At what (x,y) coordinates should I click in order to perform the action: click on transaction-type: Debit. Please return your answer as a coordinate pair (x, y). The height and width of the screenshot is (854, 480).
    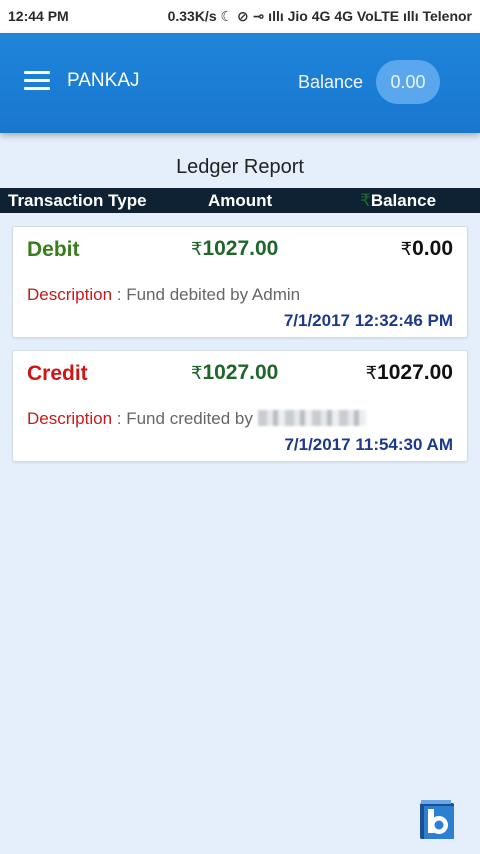
    Looking at the image, I should click on (53, 249).